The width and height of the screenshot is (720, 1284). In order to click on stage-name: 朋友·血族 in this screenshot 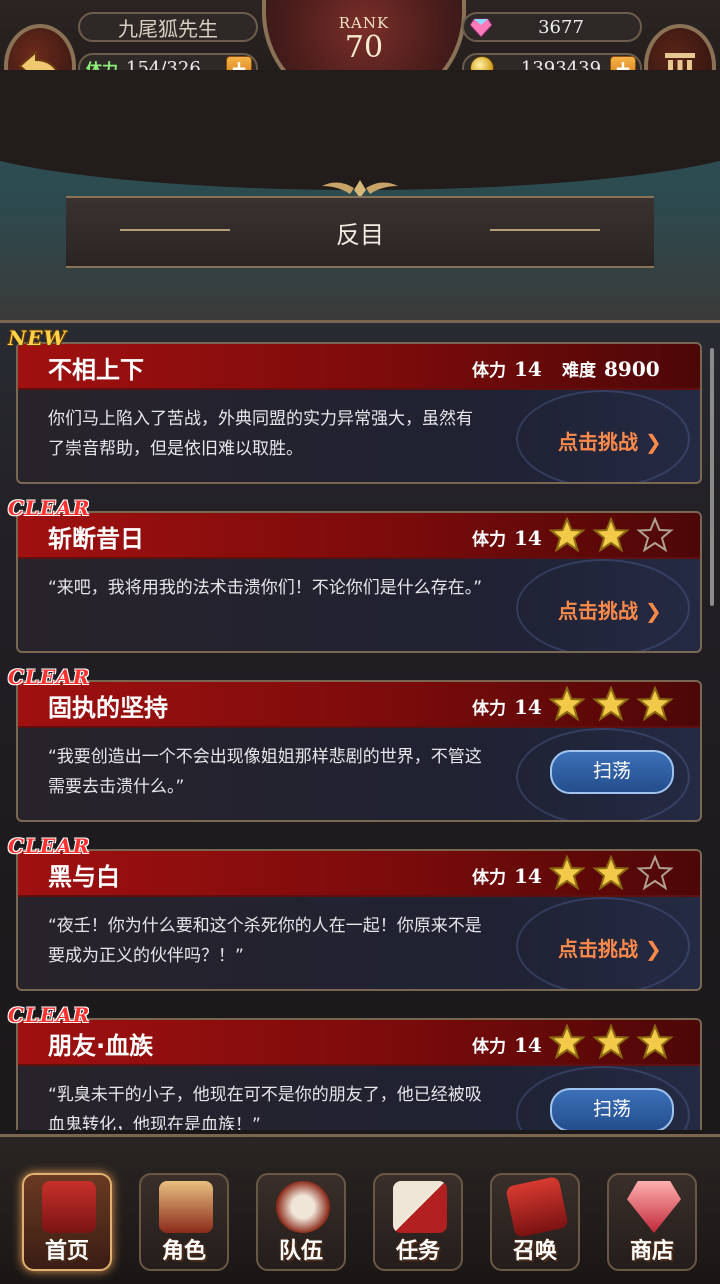, I will do `click(101, 1046)`.